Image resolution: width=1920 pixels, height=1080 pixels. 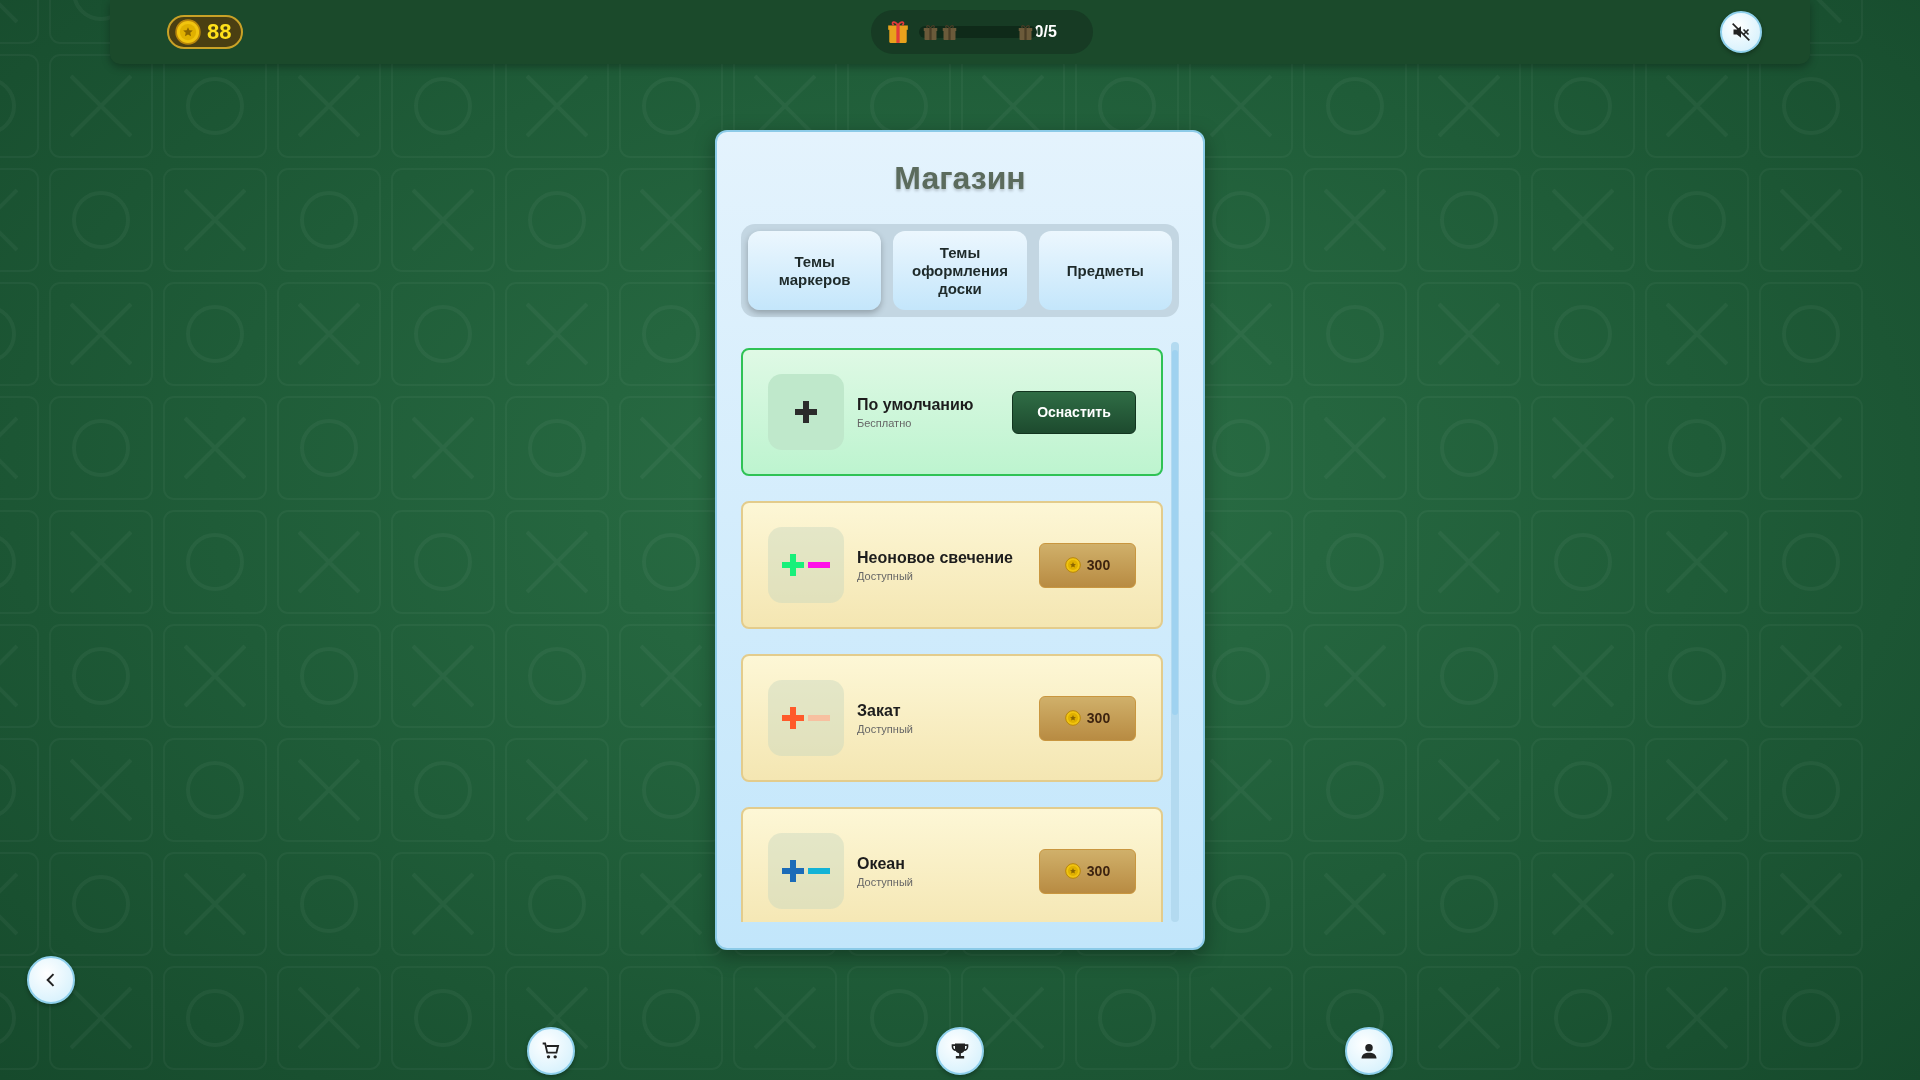 I want to click on shop-title: Магазин, so click(x=960, y=178).